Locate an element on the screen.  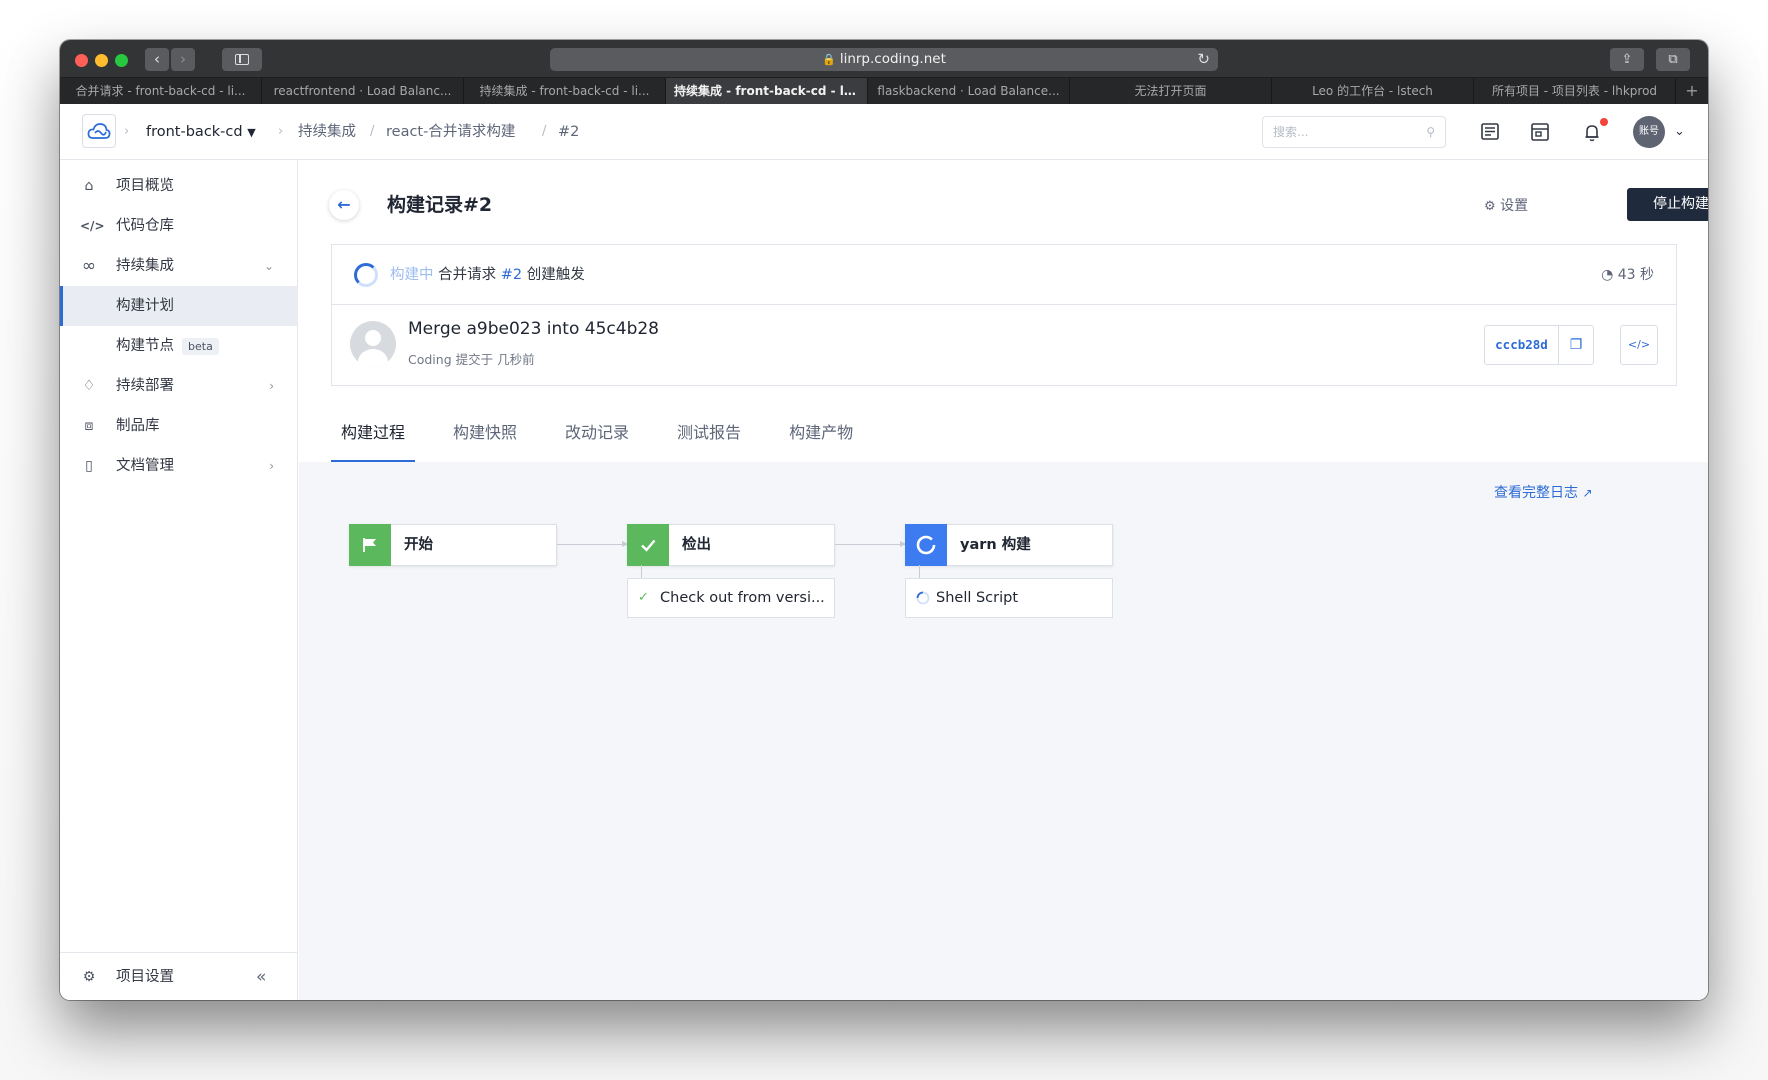
tabs-icon: ⧉ is located at coordinates (1673, 59).